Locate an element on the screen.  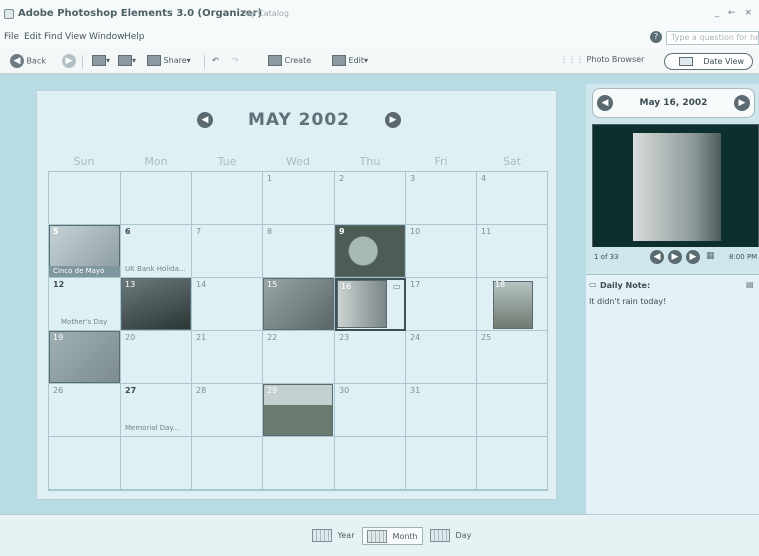
calendar-day-12: 12 Mother's Day is located at coordinates (85, 304).